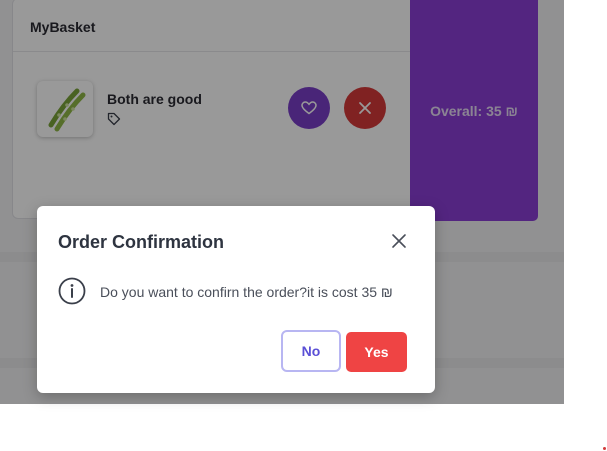  I want to click on info-circle-icon, so click(72, 291).